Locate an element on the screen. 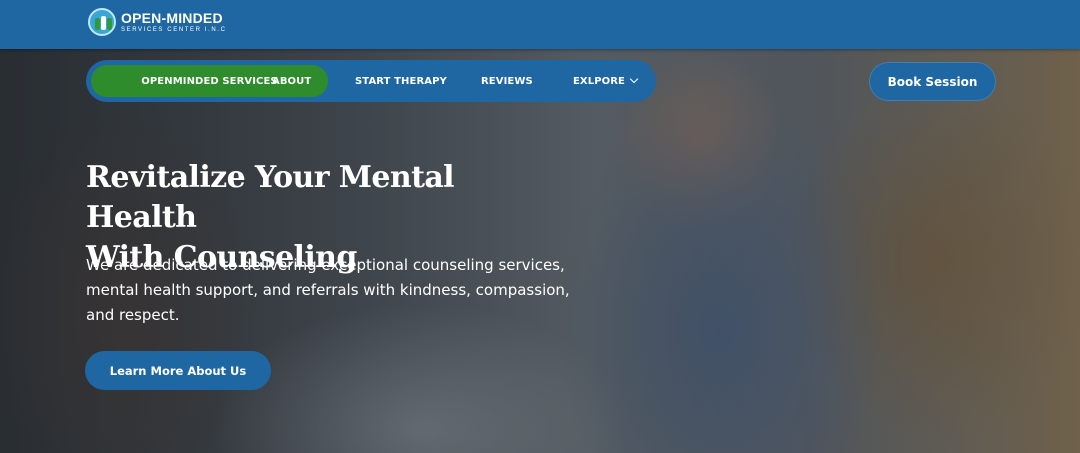 This screenshot has width=1080, height=453. nav-item-explore-label: EXLPORE is located at coordinates (599, 81).